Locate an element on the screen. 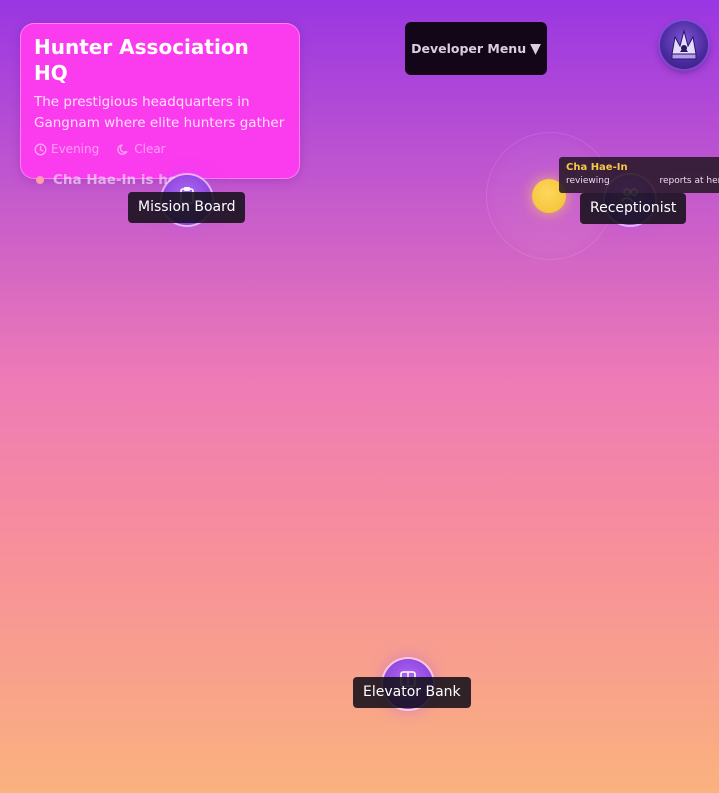 This screenshot has height=793, width=719. presence-dot-icon is located at coordinates (40, 180).